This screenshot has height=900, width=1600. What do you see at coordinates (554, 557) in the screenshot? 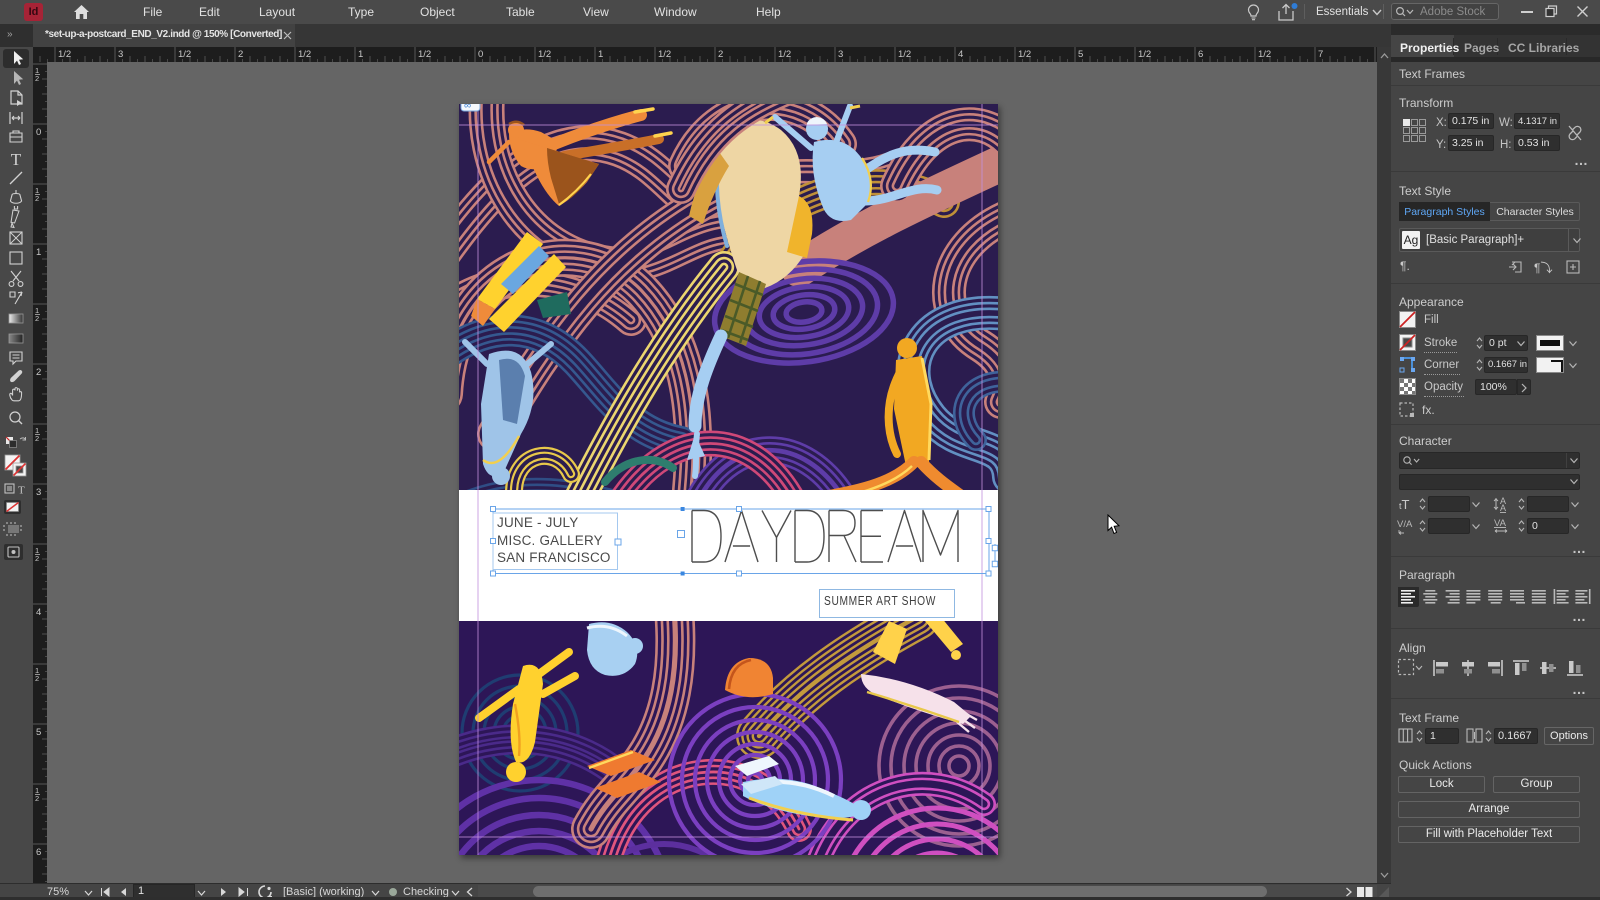
I see `svg-text: SAN FRANCISCO` at bounding box center [554, 557].